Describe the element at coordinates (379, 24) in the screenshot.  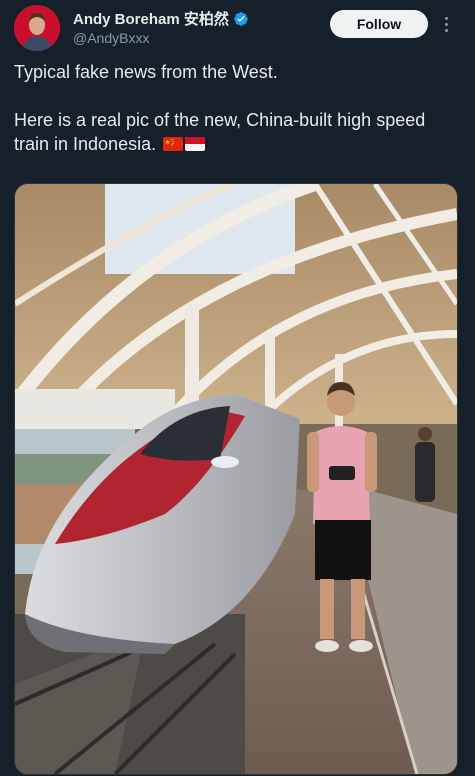
I see `follow-button: Follow` at that location.